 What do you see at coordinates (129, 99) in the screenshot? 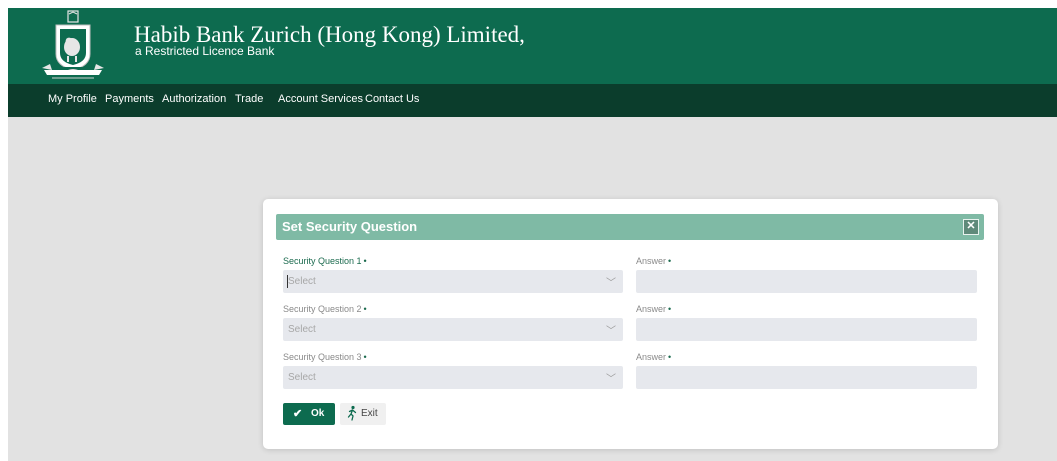
I see `nav-item-payments: Payments` at bounding box center [129, 99].